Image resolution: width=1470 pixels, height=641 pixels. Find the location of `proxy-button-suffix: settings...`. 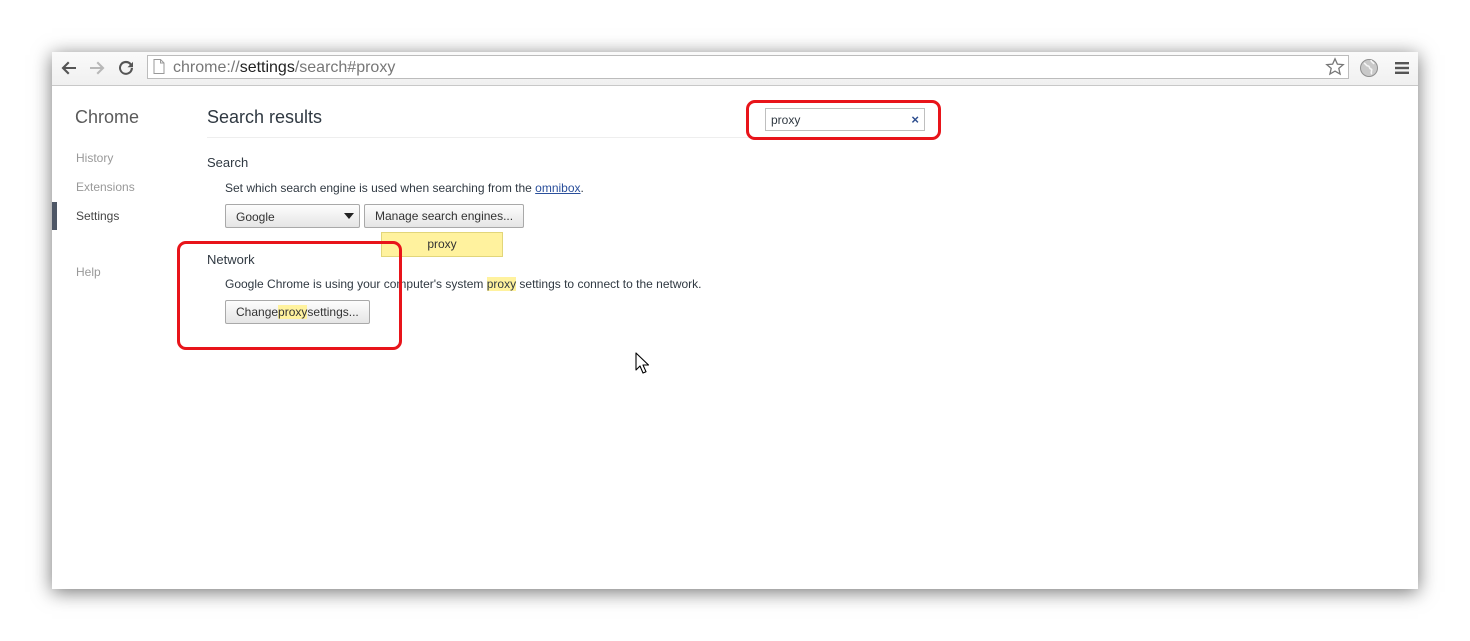

proxy-button-suffix: settings... is located at coordinates (333, 312).